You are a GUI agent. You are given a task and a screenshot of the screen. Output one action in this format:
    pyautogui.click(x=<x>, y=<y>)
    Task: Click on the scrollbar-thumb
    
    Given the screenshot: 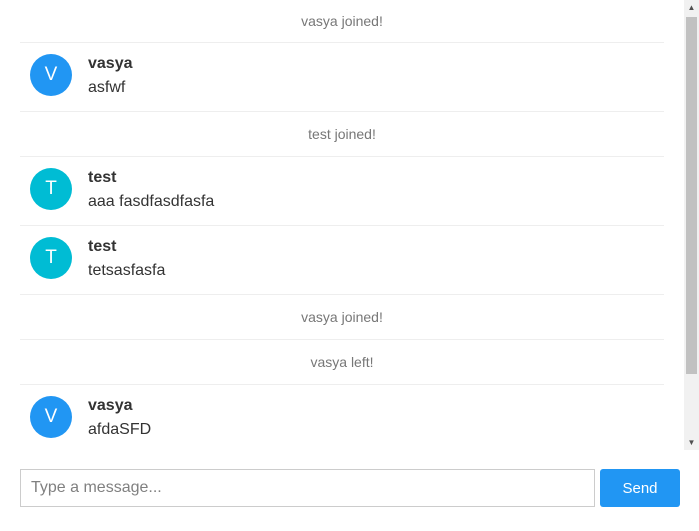 What is the action you would take?
    pyautogui.click(x=691, y=195)
    